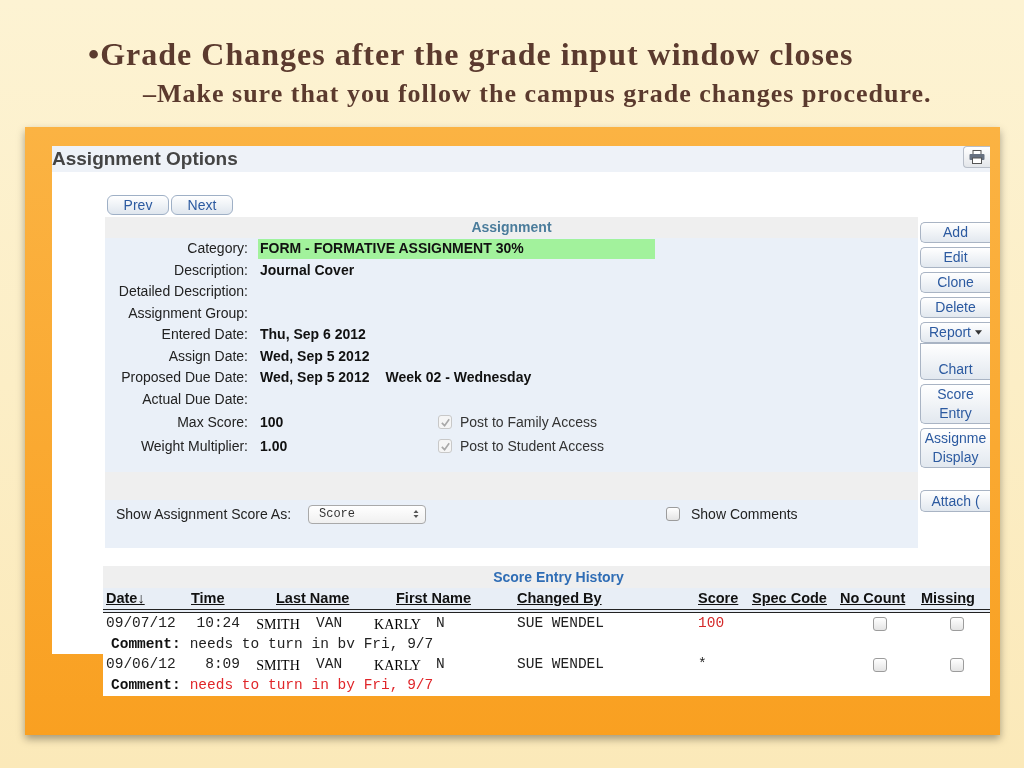 Image resolution: width=1024 pixels, height=768 pixels. I want to click on field-label: Actual Due Date:, so click(194, 399).